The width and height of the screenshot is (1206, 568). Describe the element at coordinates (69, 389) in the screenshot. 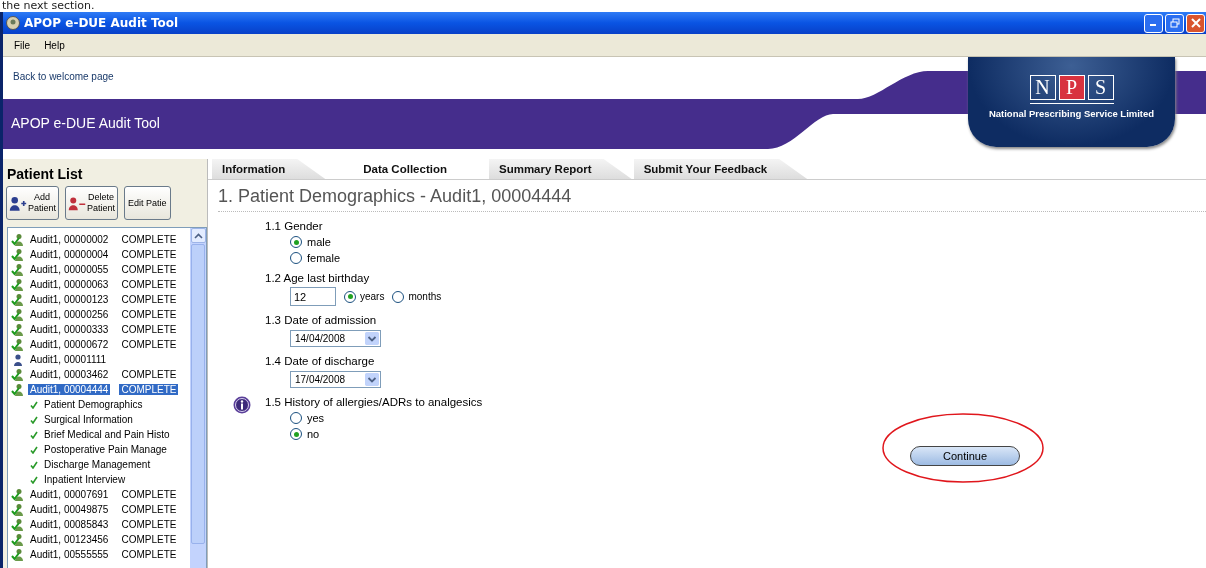

I see `patient-item: Audit1, 00004444` at that location.